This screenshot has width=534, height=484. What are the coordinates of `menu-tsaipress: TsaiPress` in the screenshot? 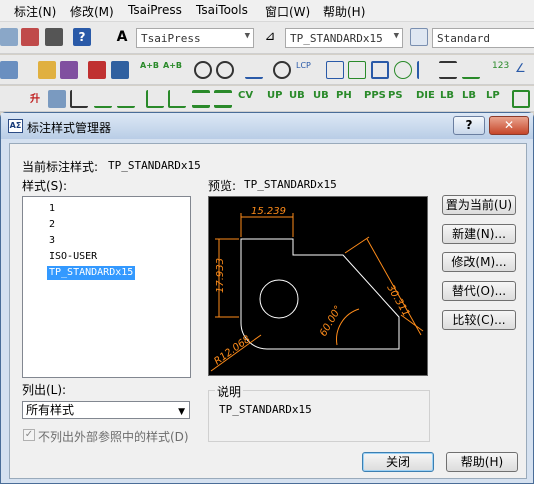 It's located at (155, 10).